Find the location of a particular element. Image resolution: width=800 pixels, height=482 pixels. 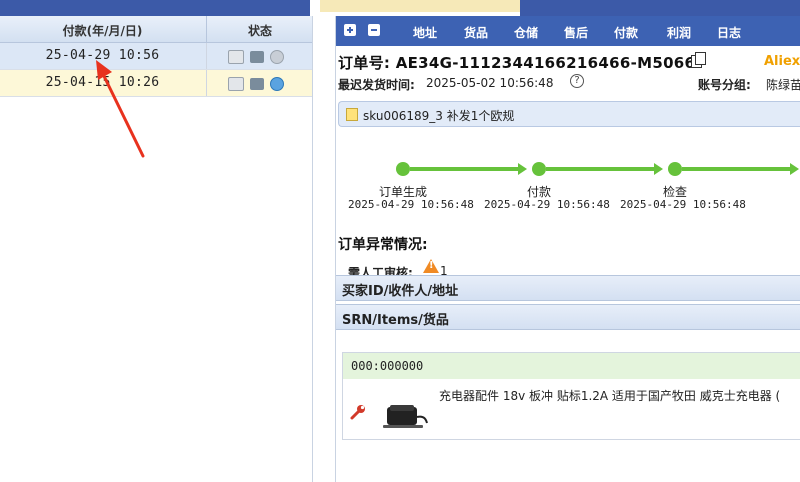

top-bar-highlight is located at coordinates (420, 6).